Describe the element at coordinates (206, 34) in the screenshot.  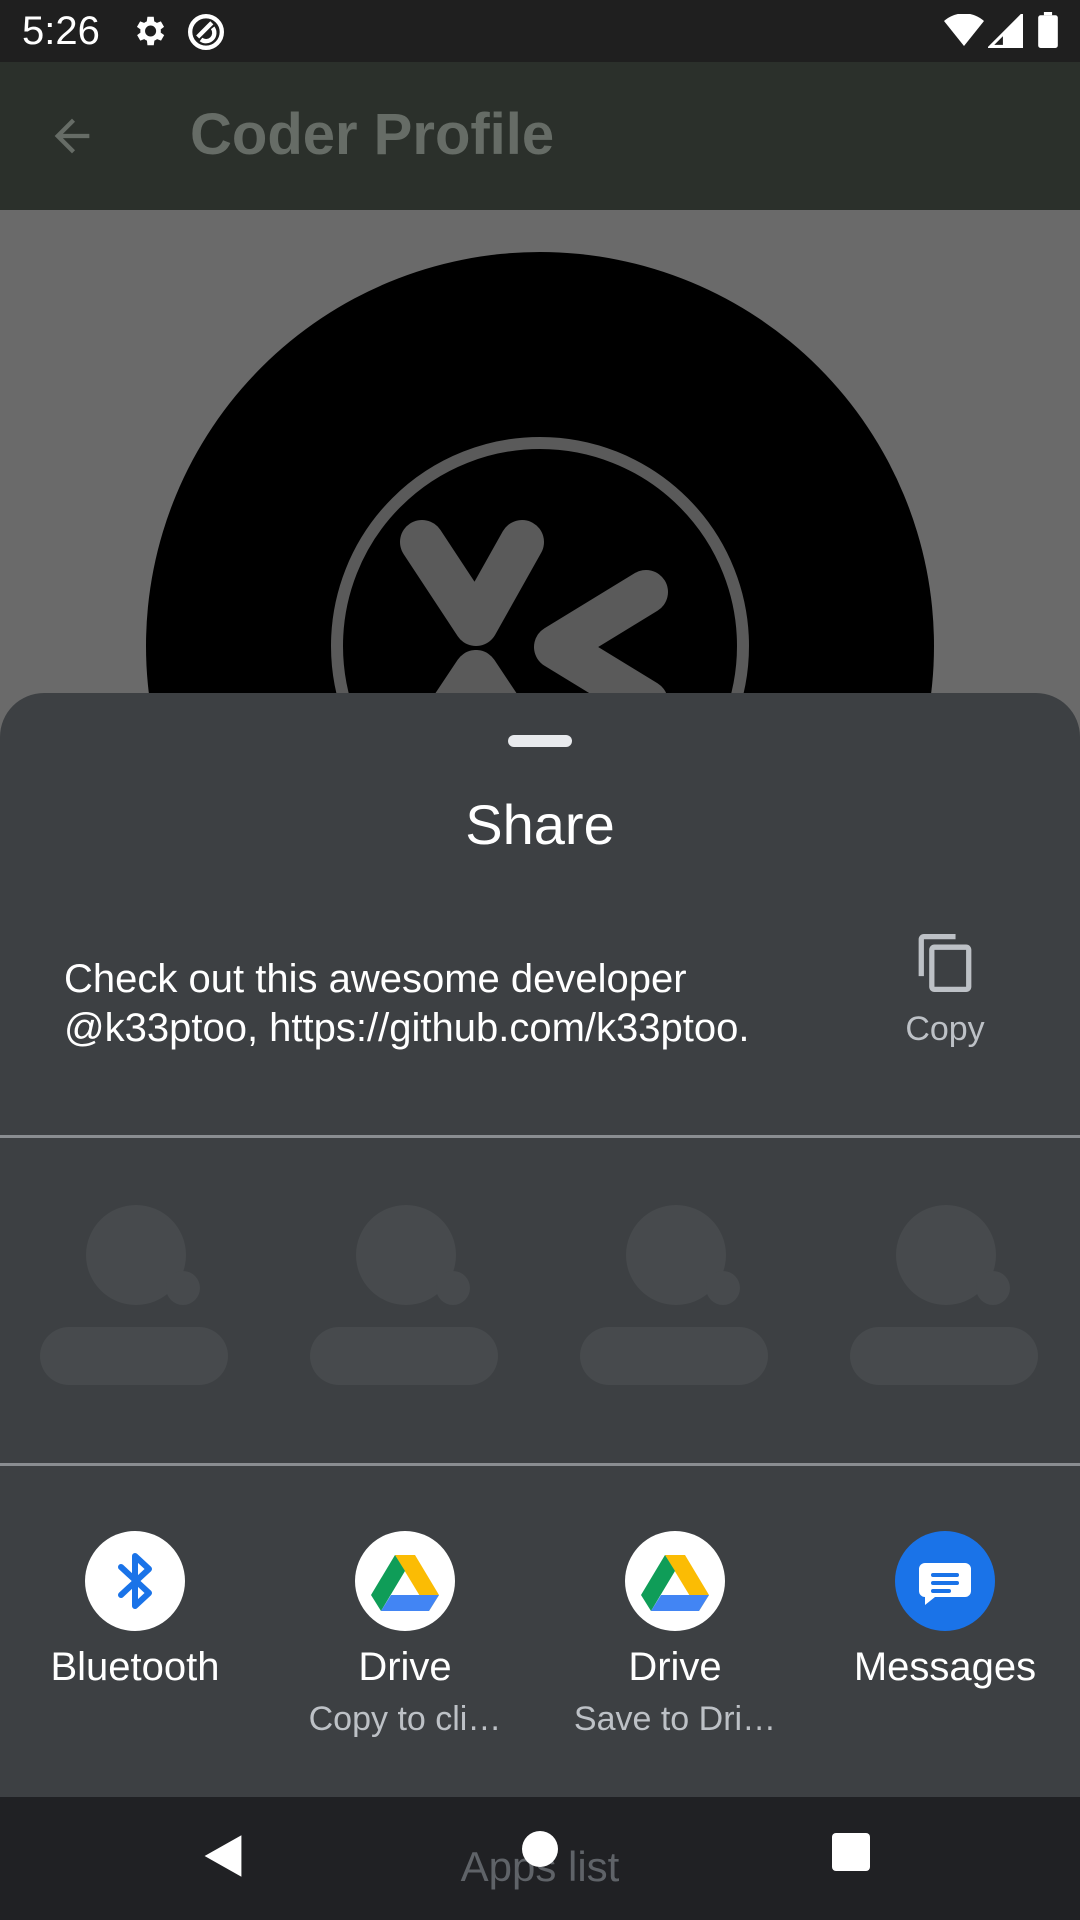
I see `do-not-disturb-icon` at that location.